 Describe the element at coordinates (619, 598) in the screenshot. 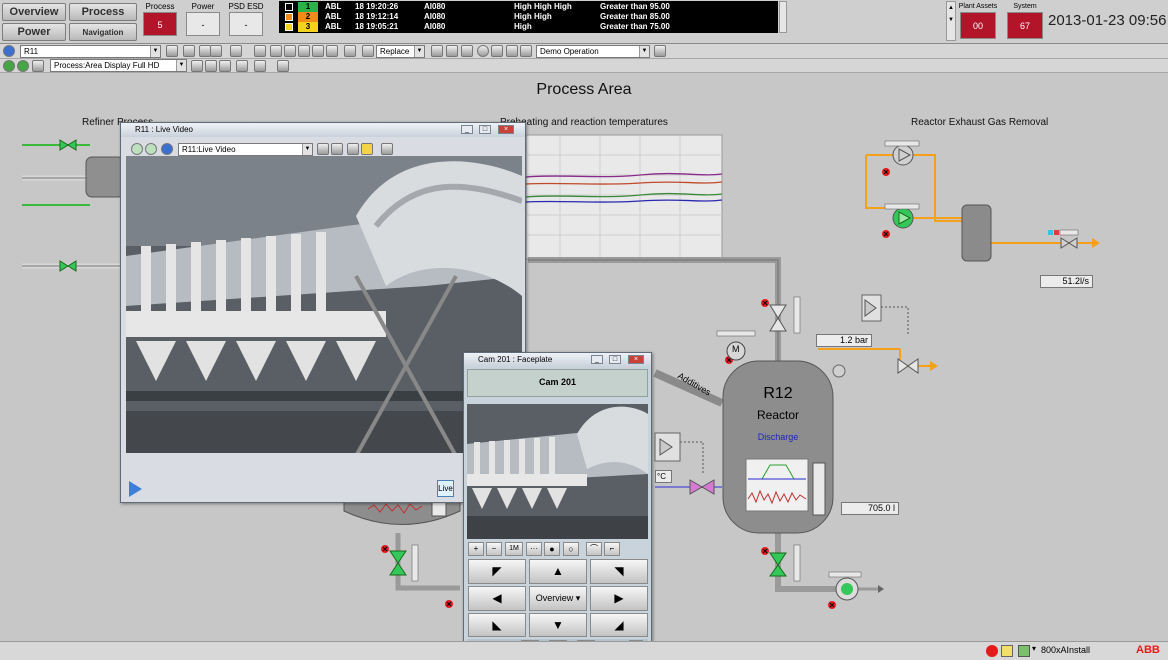

I see `pan-right-icon: ▶` at that location.